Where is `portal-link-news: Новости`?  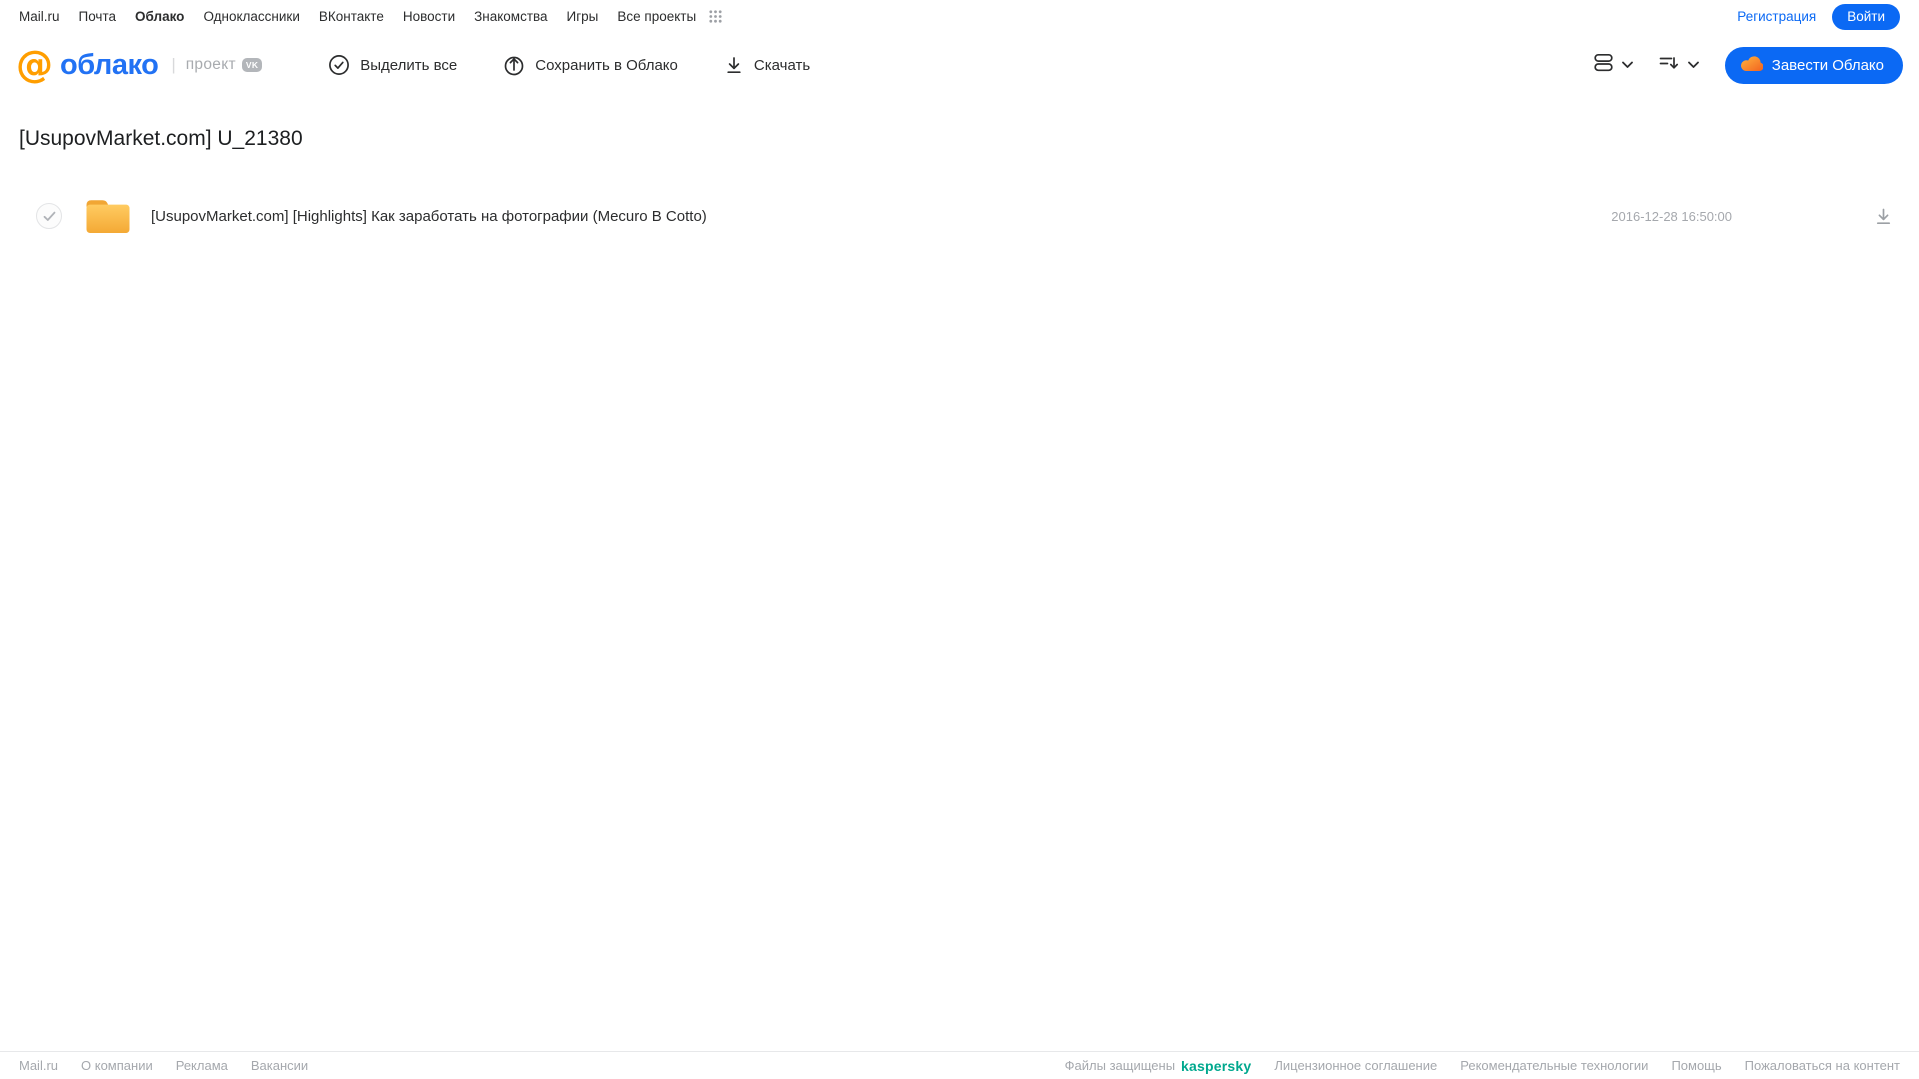
portal-link-news: Новости is located at coordinates (429, 16).